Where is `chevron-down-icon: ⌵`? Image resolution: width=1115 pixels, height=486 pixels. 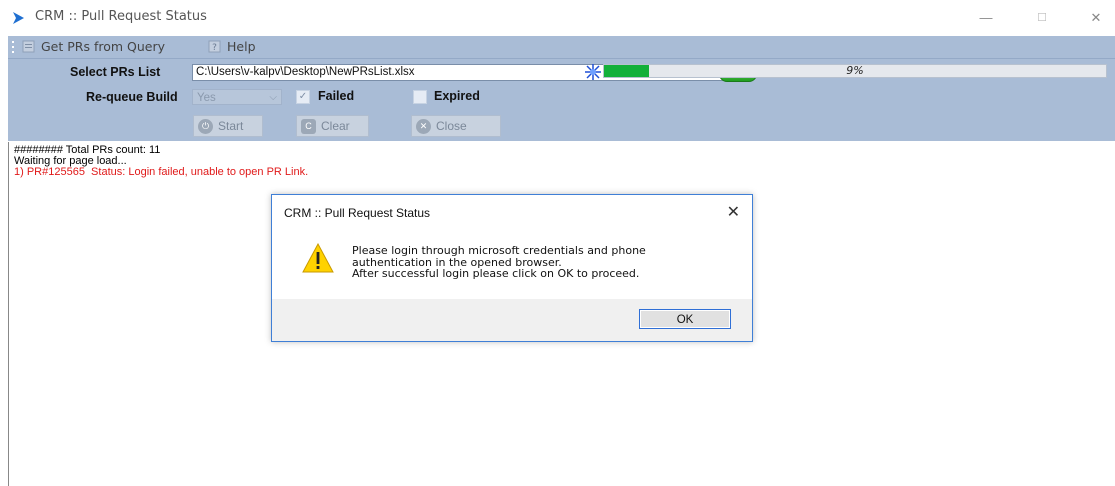
chevron-down-icon: ⌵ is located at coordinates (273, 97).